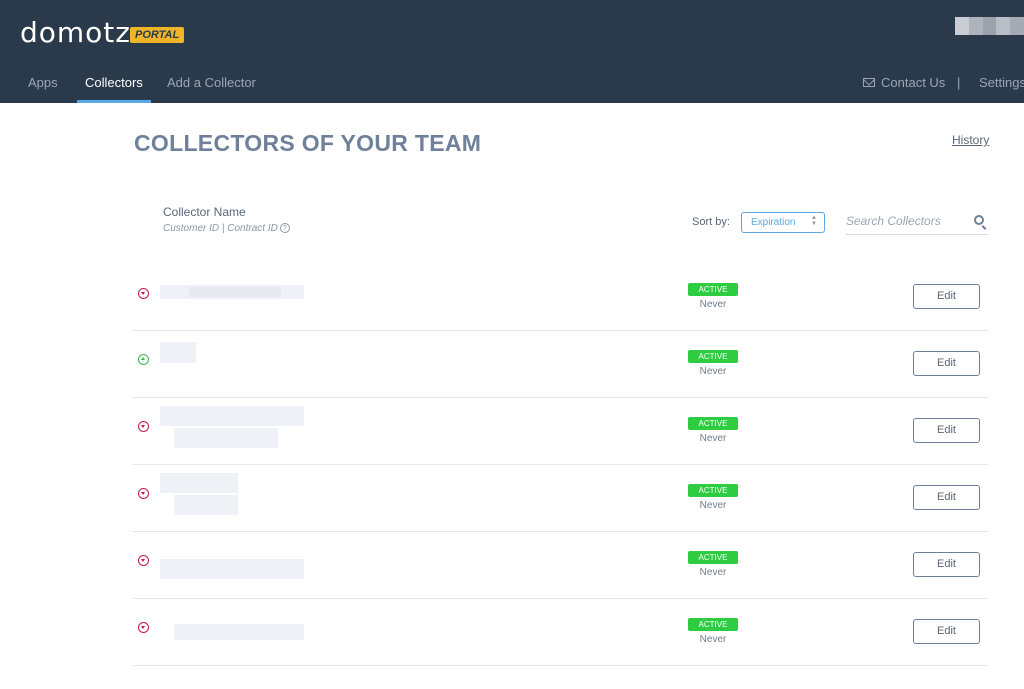 This screenshot has height=689, width=1024. Describe the element at coordinates (143, 359) in the screenshot. I see `collapse-icon` at that location.